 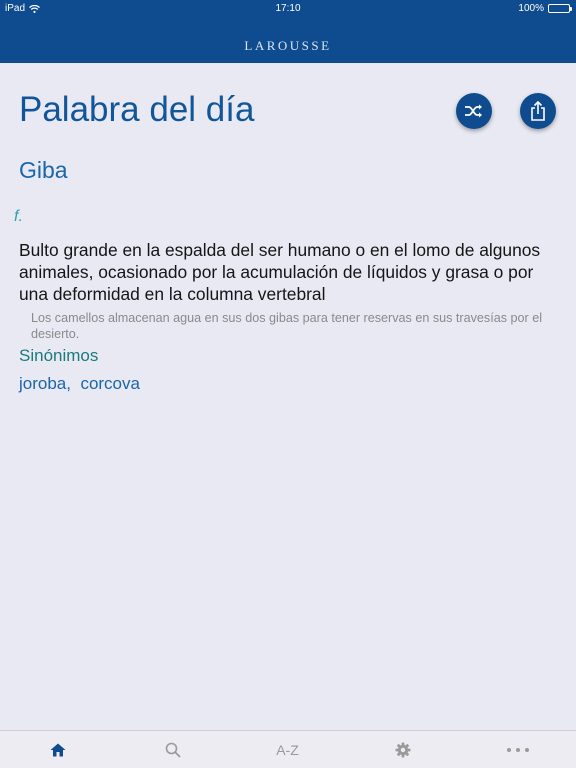 I want to click on tab-home, so click(x=57, y=749).